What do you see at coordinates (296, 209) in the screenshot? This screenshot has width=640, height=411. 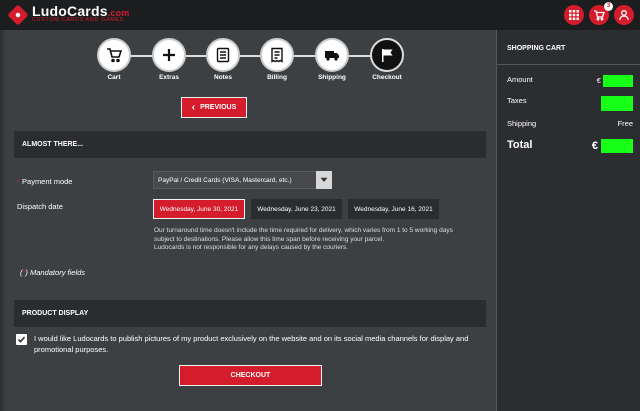 I see `dispatch-date-option-2: Wednesday, June 23, 2021` at bounding box center [296, 209].